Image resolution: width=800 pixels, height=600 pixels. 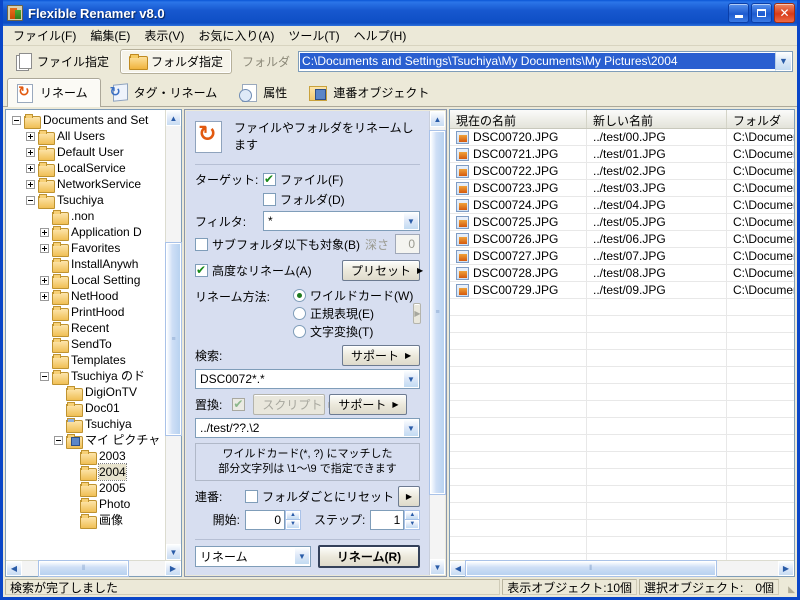 What do you see at coordinates (86, 488) in the screenshot?
I see `tree-node: 2005` at bounding box center [86, 488].